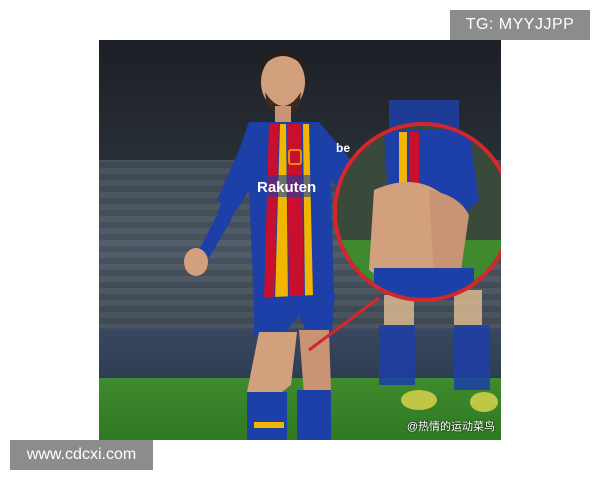 This screenshot has width=600, height=480. Describe the element at coordinates (520, 25) in the screenshot. I see `watermark-top: TG: MYYJJPP` at that location.